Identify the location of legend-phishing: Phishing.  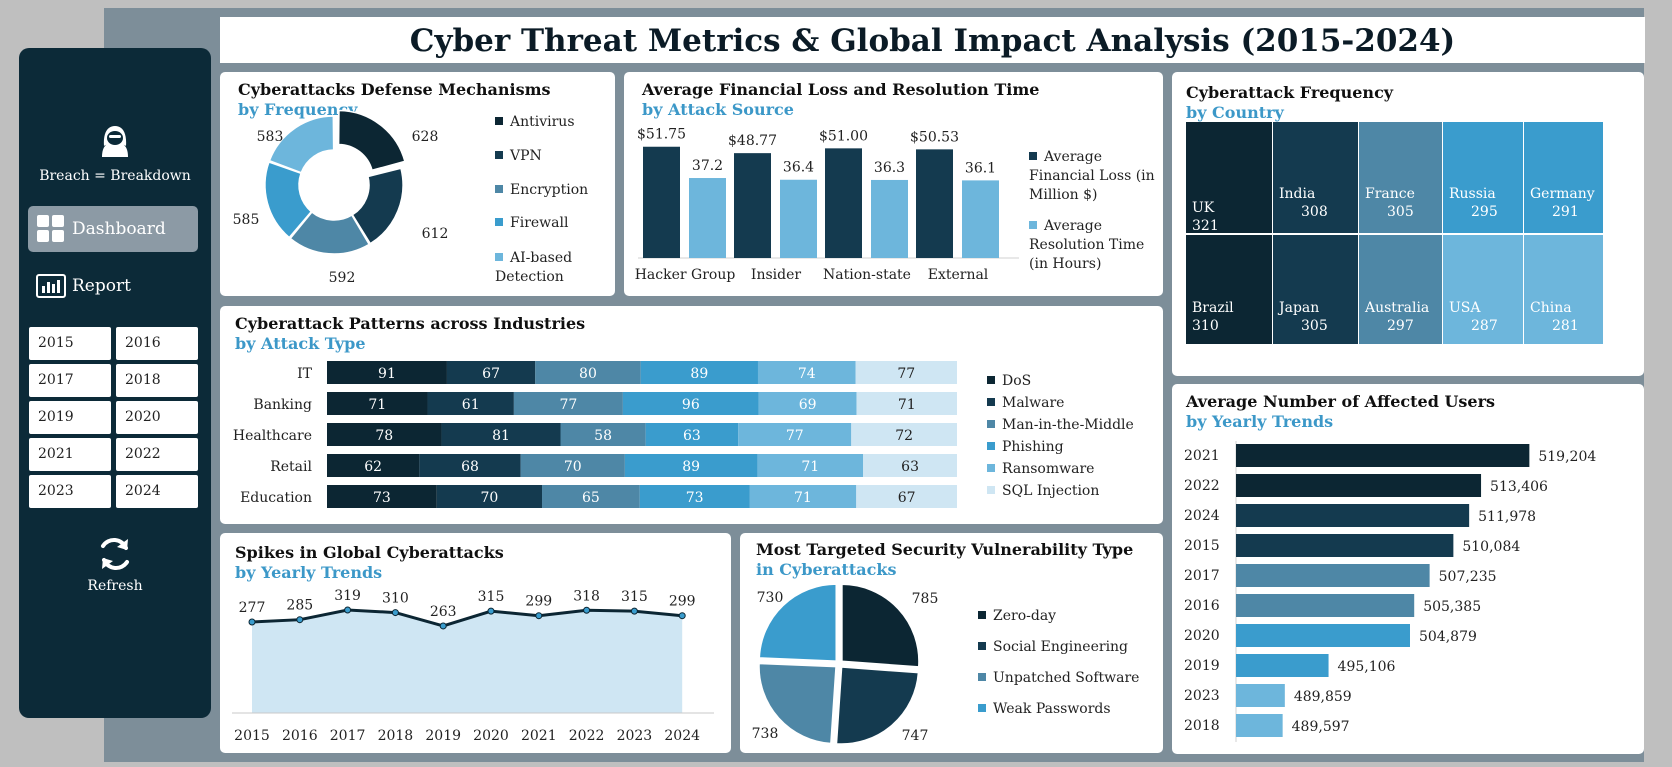
(1025, 447).